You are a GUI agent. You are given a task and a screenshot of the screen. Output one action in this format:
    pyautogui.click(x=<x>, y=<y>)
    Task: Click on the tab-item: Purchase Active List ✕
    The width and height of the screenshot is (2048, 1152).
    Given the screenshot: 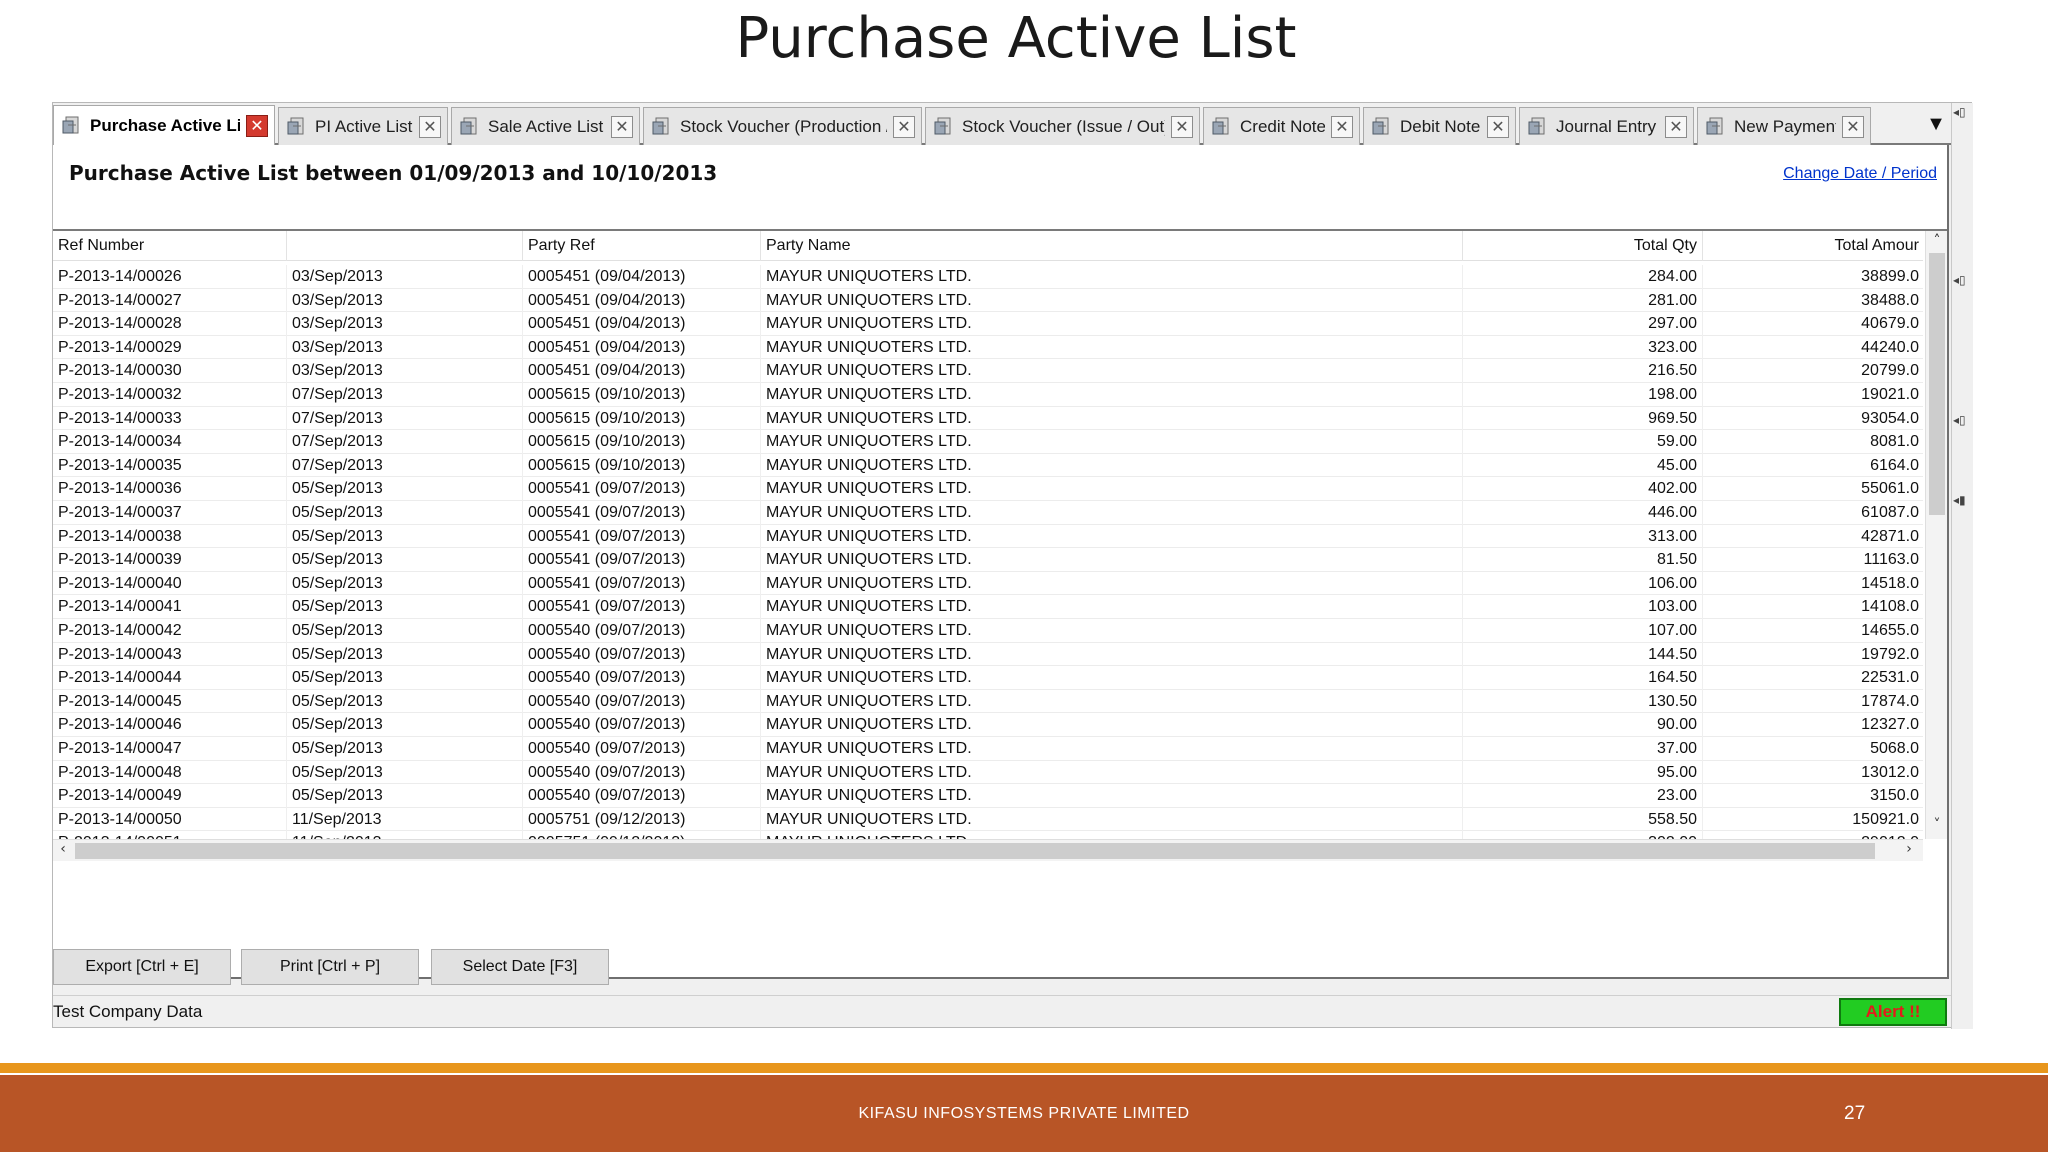 What is the action you would take?
    pyautogui.click(x=164, y=125)
    